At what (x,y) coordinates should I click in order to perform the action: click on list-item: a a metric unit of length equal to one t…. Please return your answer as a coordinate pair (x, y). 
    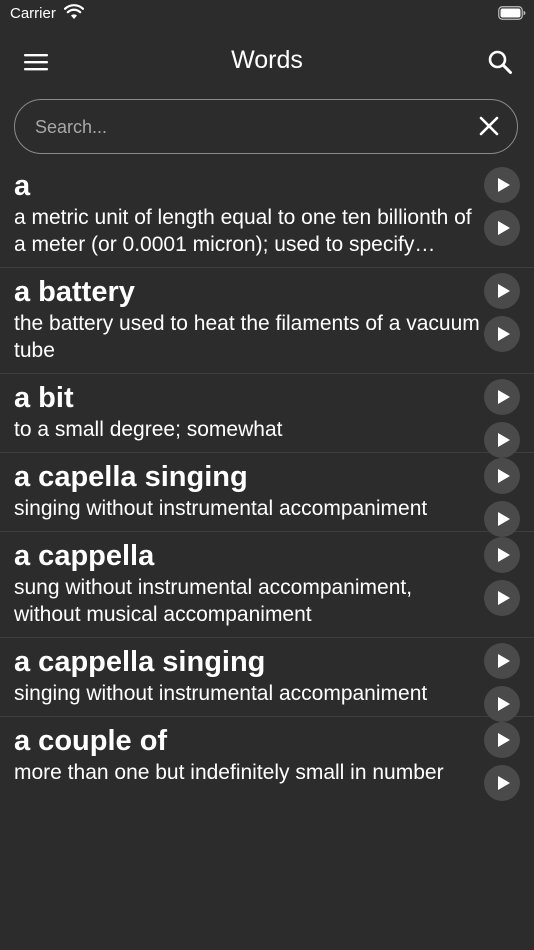
    Looking at the image, I should click on (267, 215).